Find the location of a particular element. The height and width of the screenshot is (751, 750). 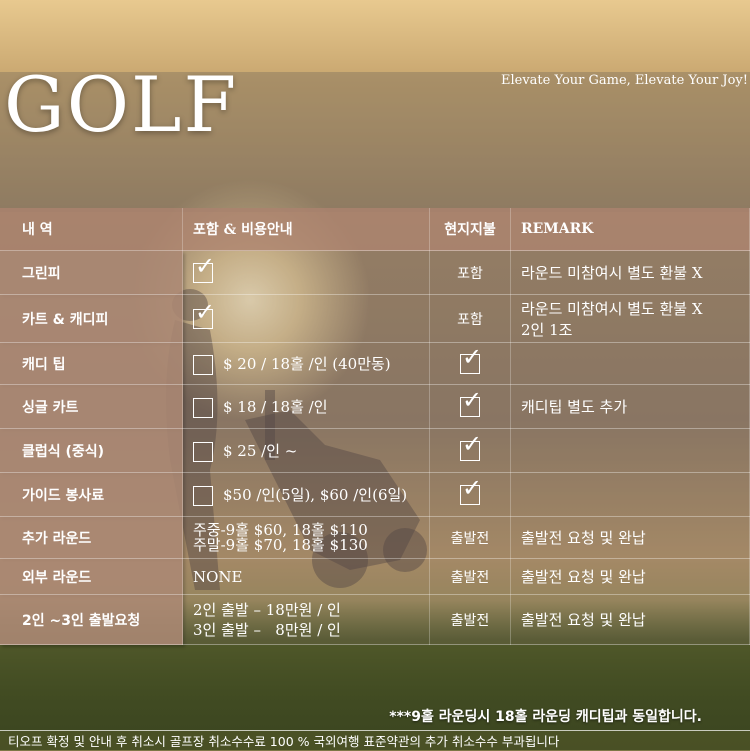

cost-text: $ 18 / 18홀 /인 is located at coordinates (275, 406).